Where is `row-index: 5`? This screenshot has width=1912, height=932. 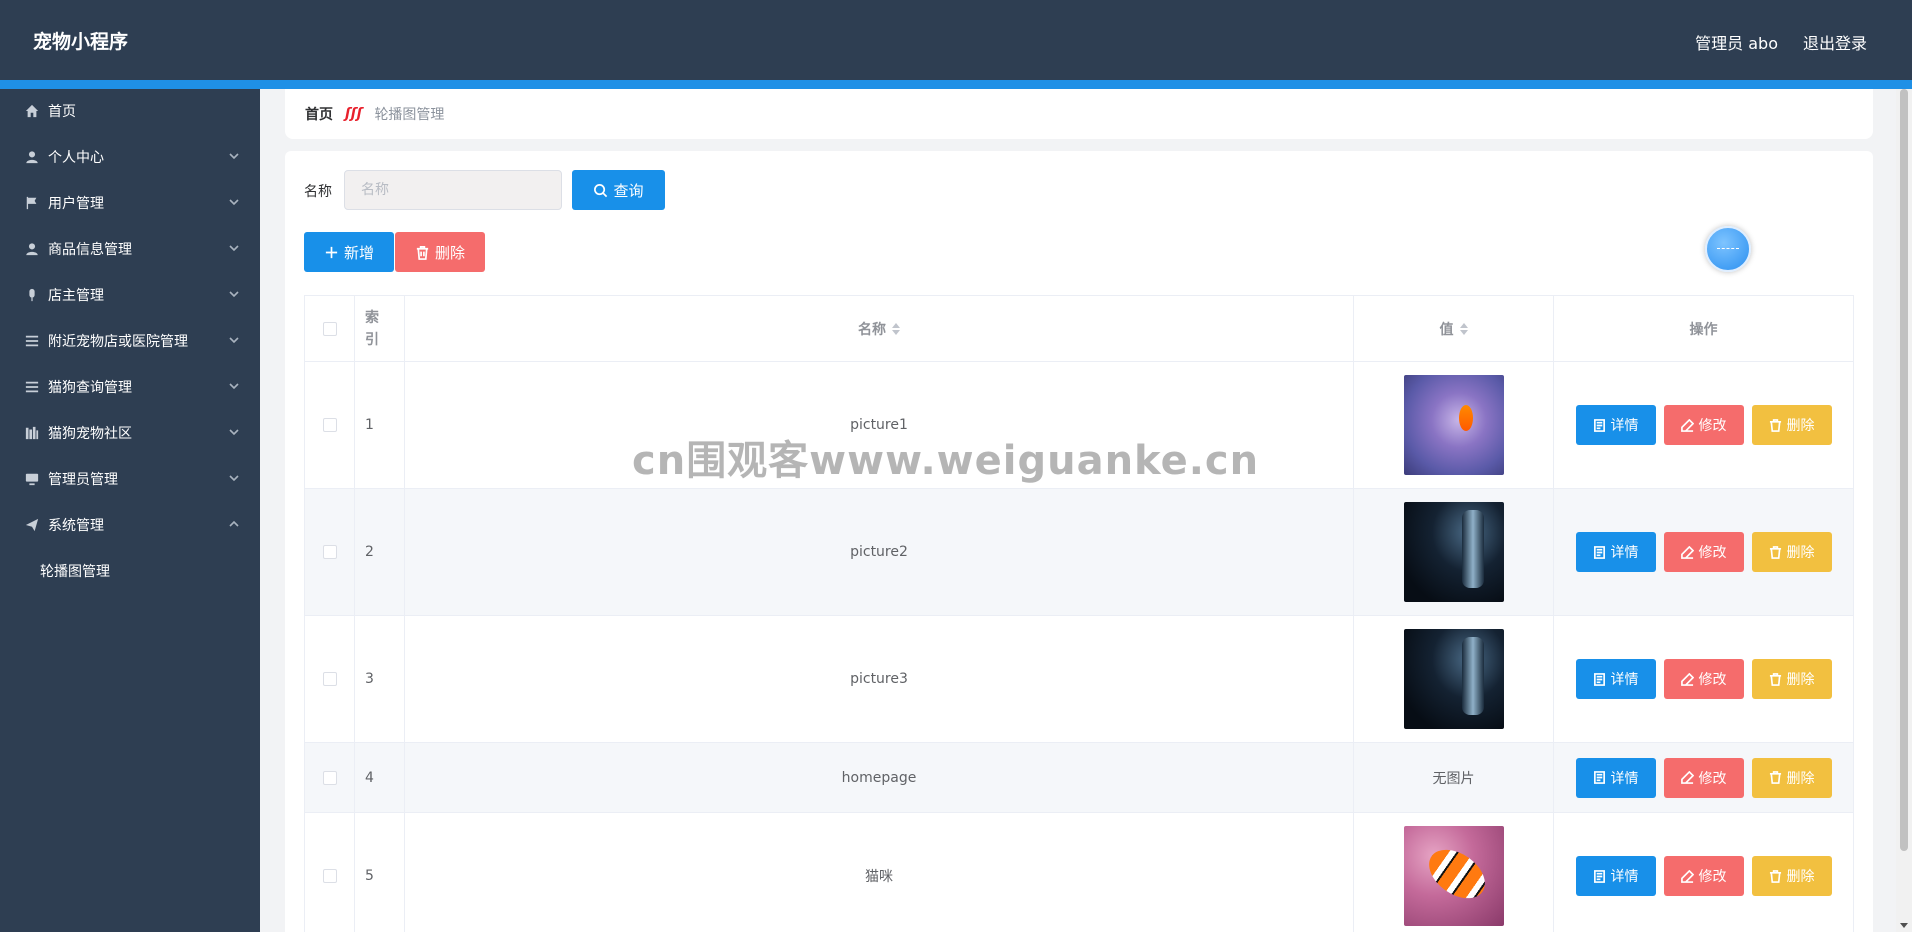 row-index: 5 is located at coordinates (380, 872).